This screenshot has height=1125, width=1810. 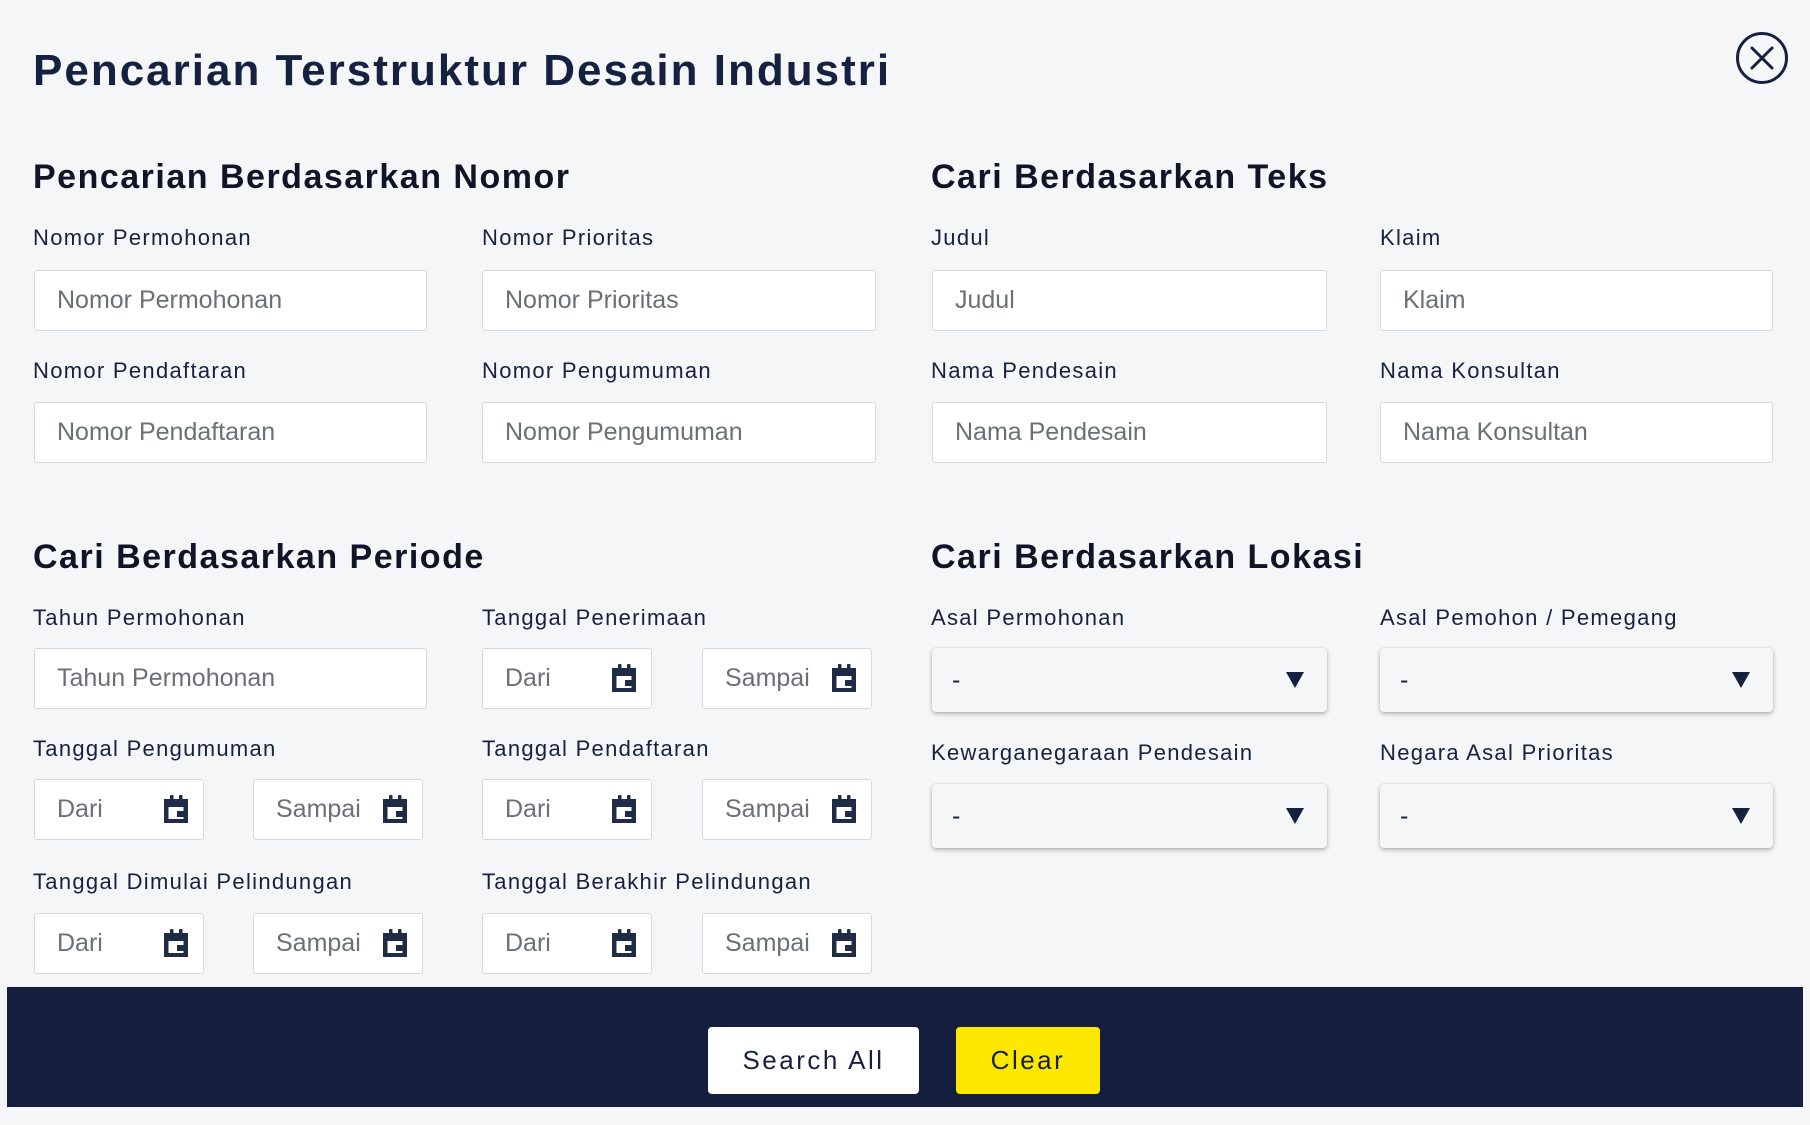 What do you see at coordinates (679, 300) in the screenshot?
I see `nomor-prioritas-input` at bounding box center [679, 300].